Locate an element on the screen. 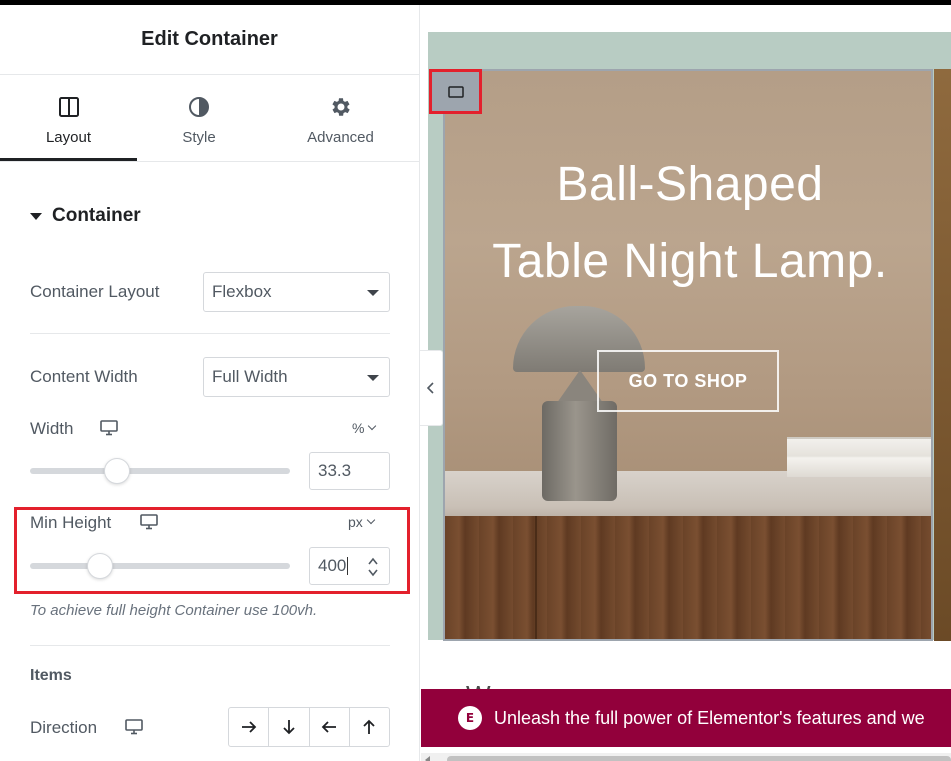 This screenshot has height=761, width=951. direction-label: Direction is located at coordinates (64, 727).